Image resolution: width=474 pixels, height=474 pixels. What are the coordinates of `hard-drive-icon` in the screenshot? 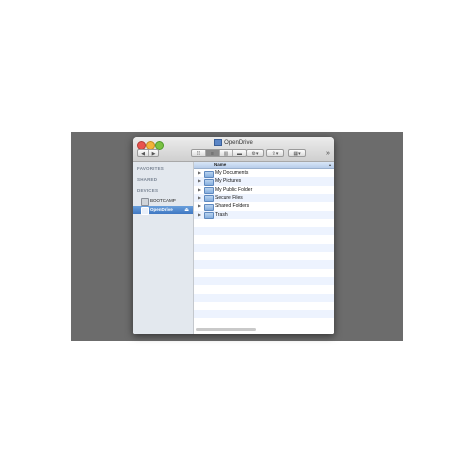 It's located at (145, 202).